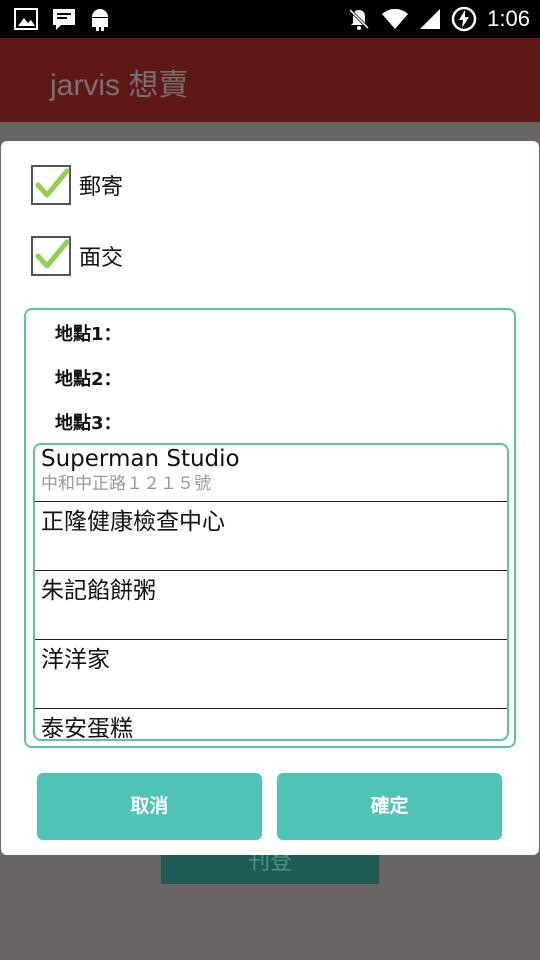 Image resolution: width=540 pixels, height=960 pixels. Describe the element at coordinates (508, 18) in the screenshot. I see `status-time: 1:06` at that location.